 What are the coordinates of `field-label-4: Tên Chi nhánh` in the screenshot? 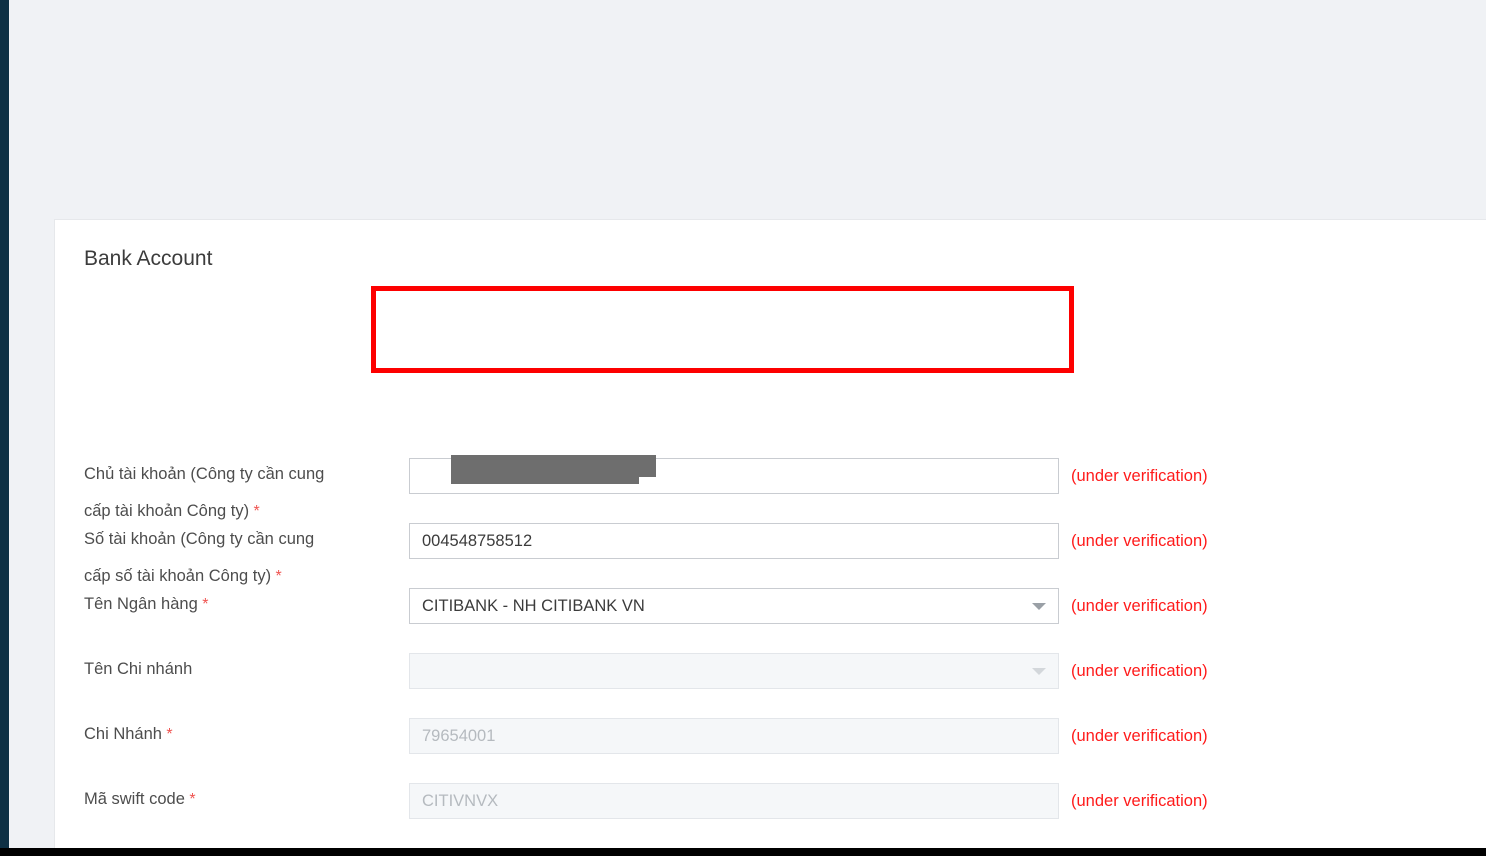 It's located at (244, 669).